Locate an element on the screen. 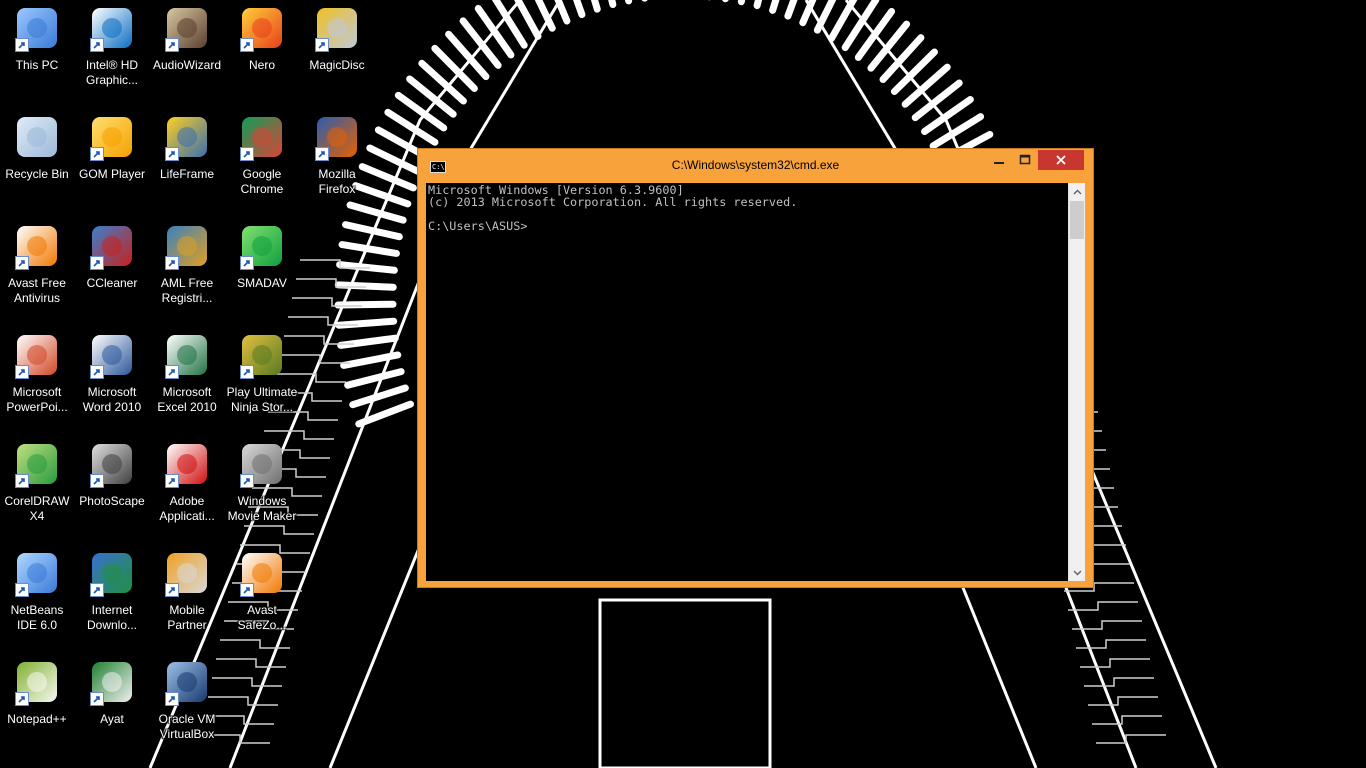  close-icon is located at coordinates (1061, 160).